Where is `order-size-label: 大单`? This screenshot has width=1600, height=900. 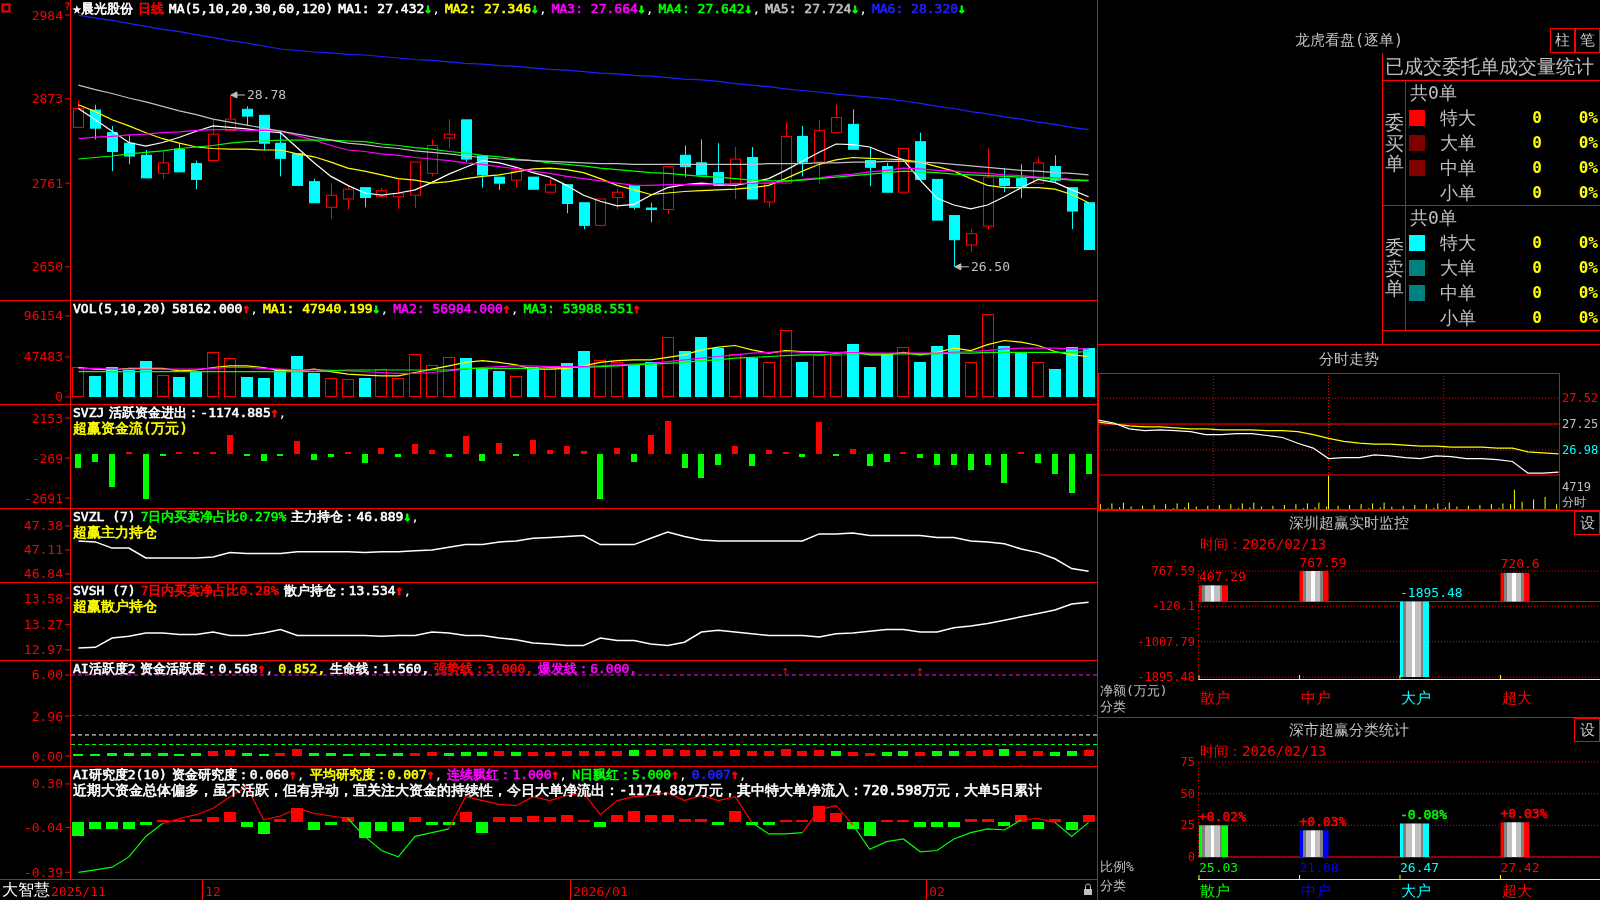 order-size-label: 大单 is located at coordinates (1458, 267).